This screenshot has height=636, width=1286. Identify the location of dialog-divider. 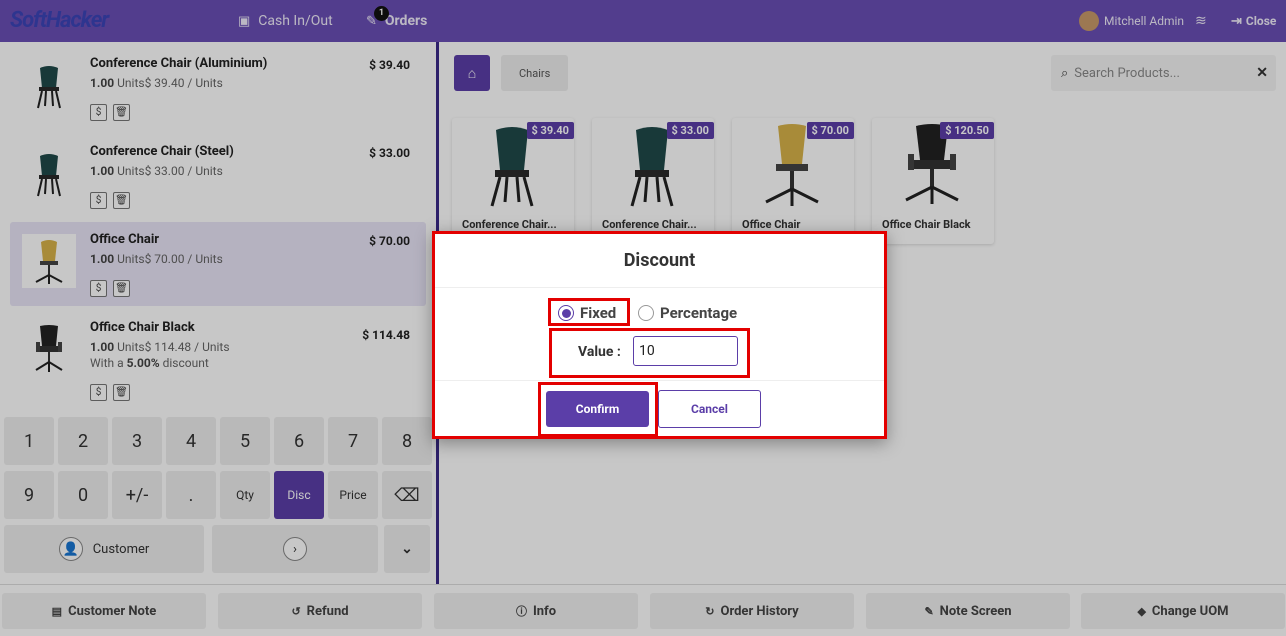
(659, 380).